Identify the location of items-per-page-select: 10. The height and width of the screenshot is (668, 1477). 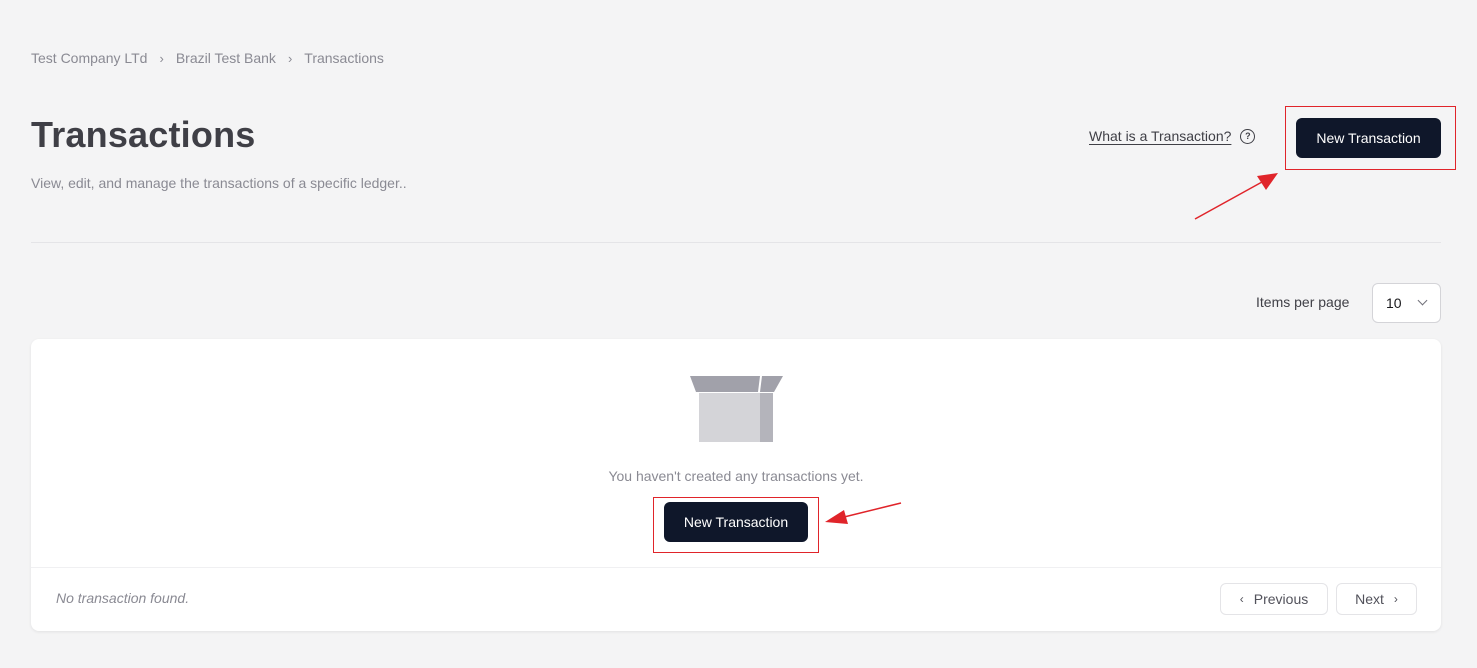
(1406, 303).